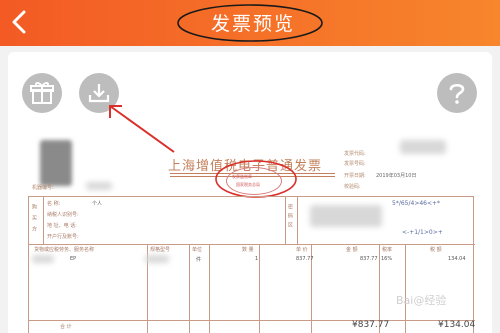 This screenshot has height=333, width=500. What do you see at coordinates (346, 216) in the screenshot?
I see `blurred-cipher` at bounding box center [346, 216].